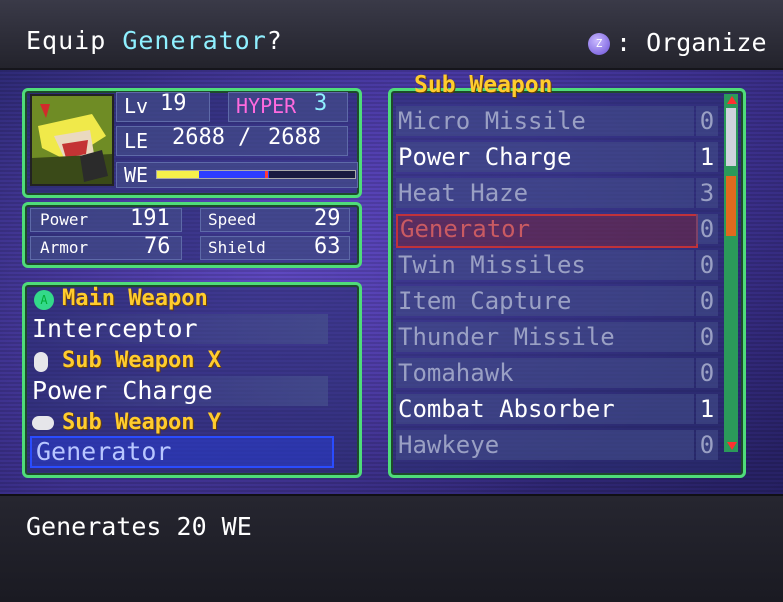  What do you see at coordinates (237, 247) in the screenshot?
I see `shield-label: Shield` at bounding box center [237, 247].